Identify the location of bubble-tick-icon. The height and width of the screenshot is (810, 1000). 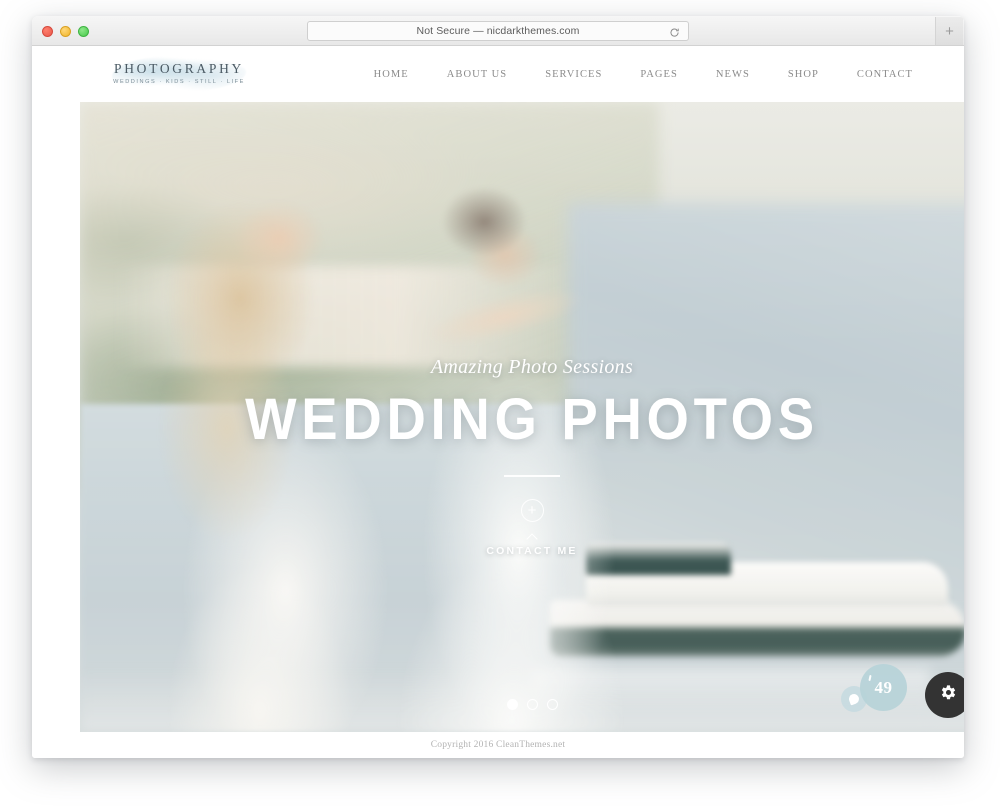
(870, 678).